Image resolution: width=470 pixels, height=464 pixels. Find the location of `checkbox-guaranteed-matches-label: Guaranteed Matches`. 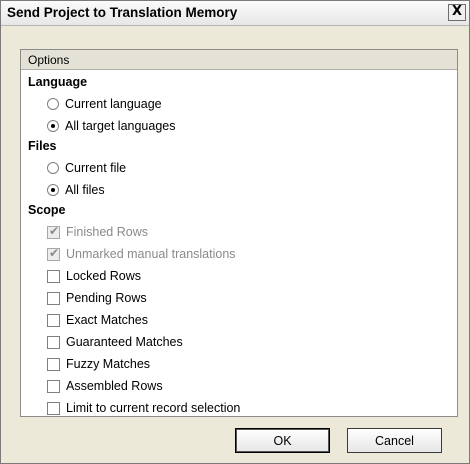

checkbox-guaranteed-matches-label: Guaranteed Matches is located at coordinates (124, 342).